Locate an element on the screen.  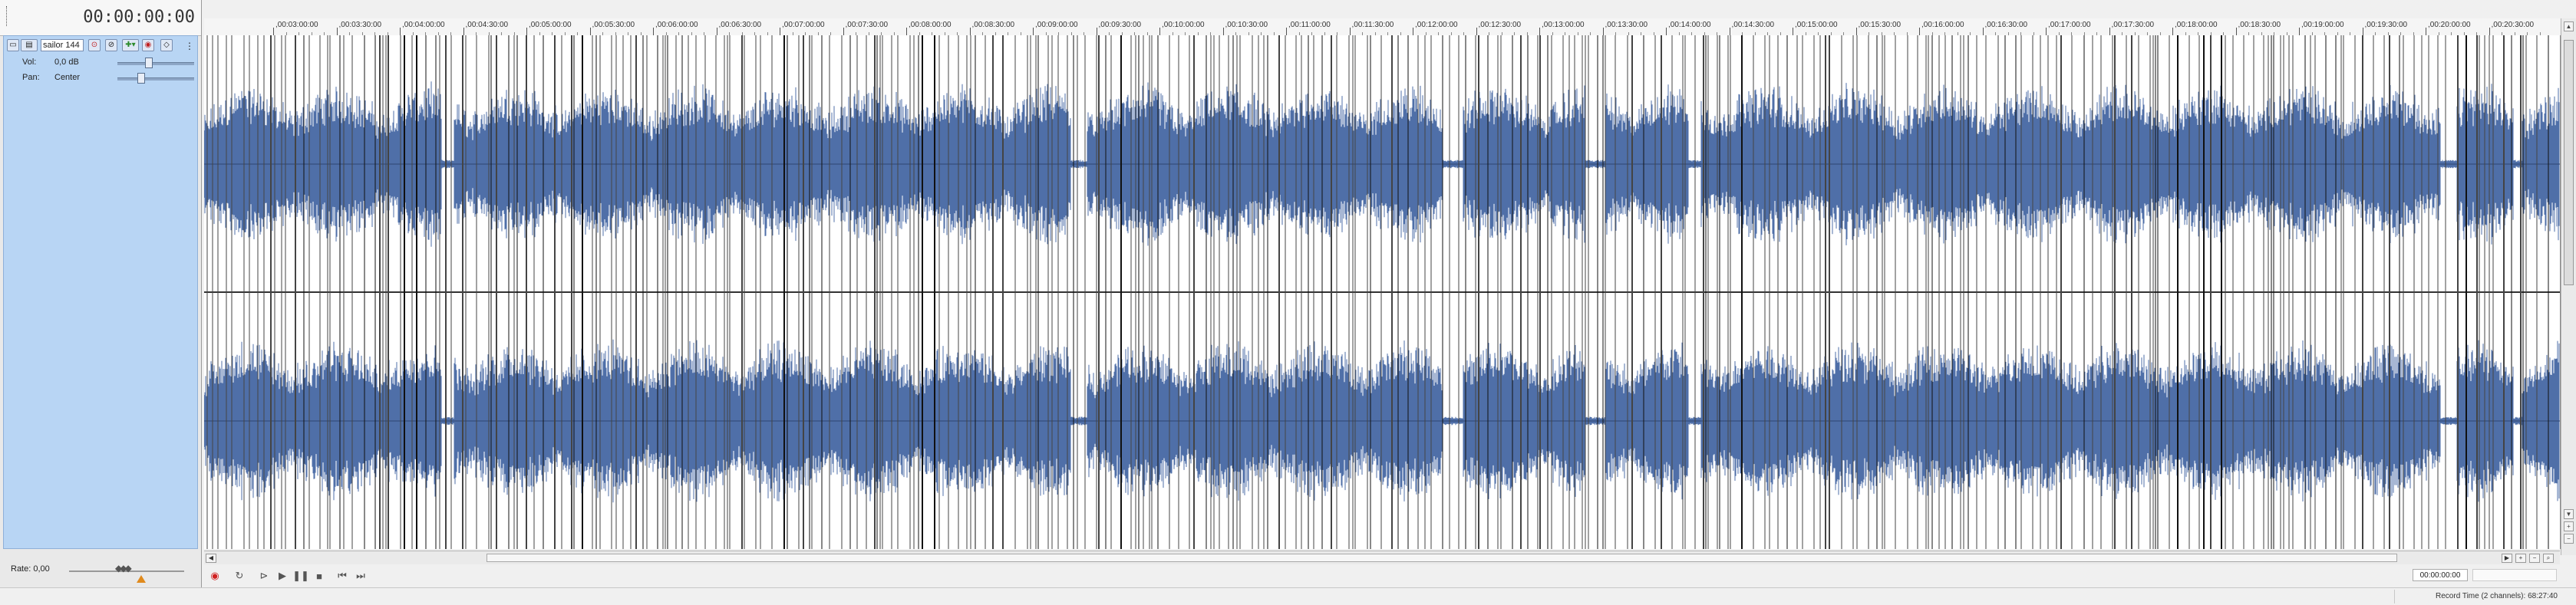
ruler-label: ,00:04:00:00 is located at coordinates (423, 25).